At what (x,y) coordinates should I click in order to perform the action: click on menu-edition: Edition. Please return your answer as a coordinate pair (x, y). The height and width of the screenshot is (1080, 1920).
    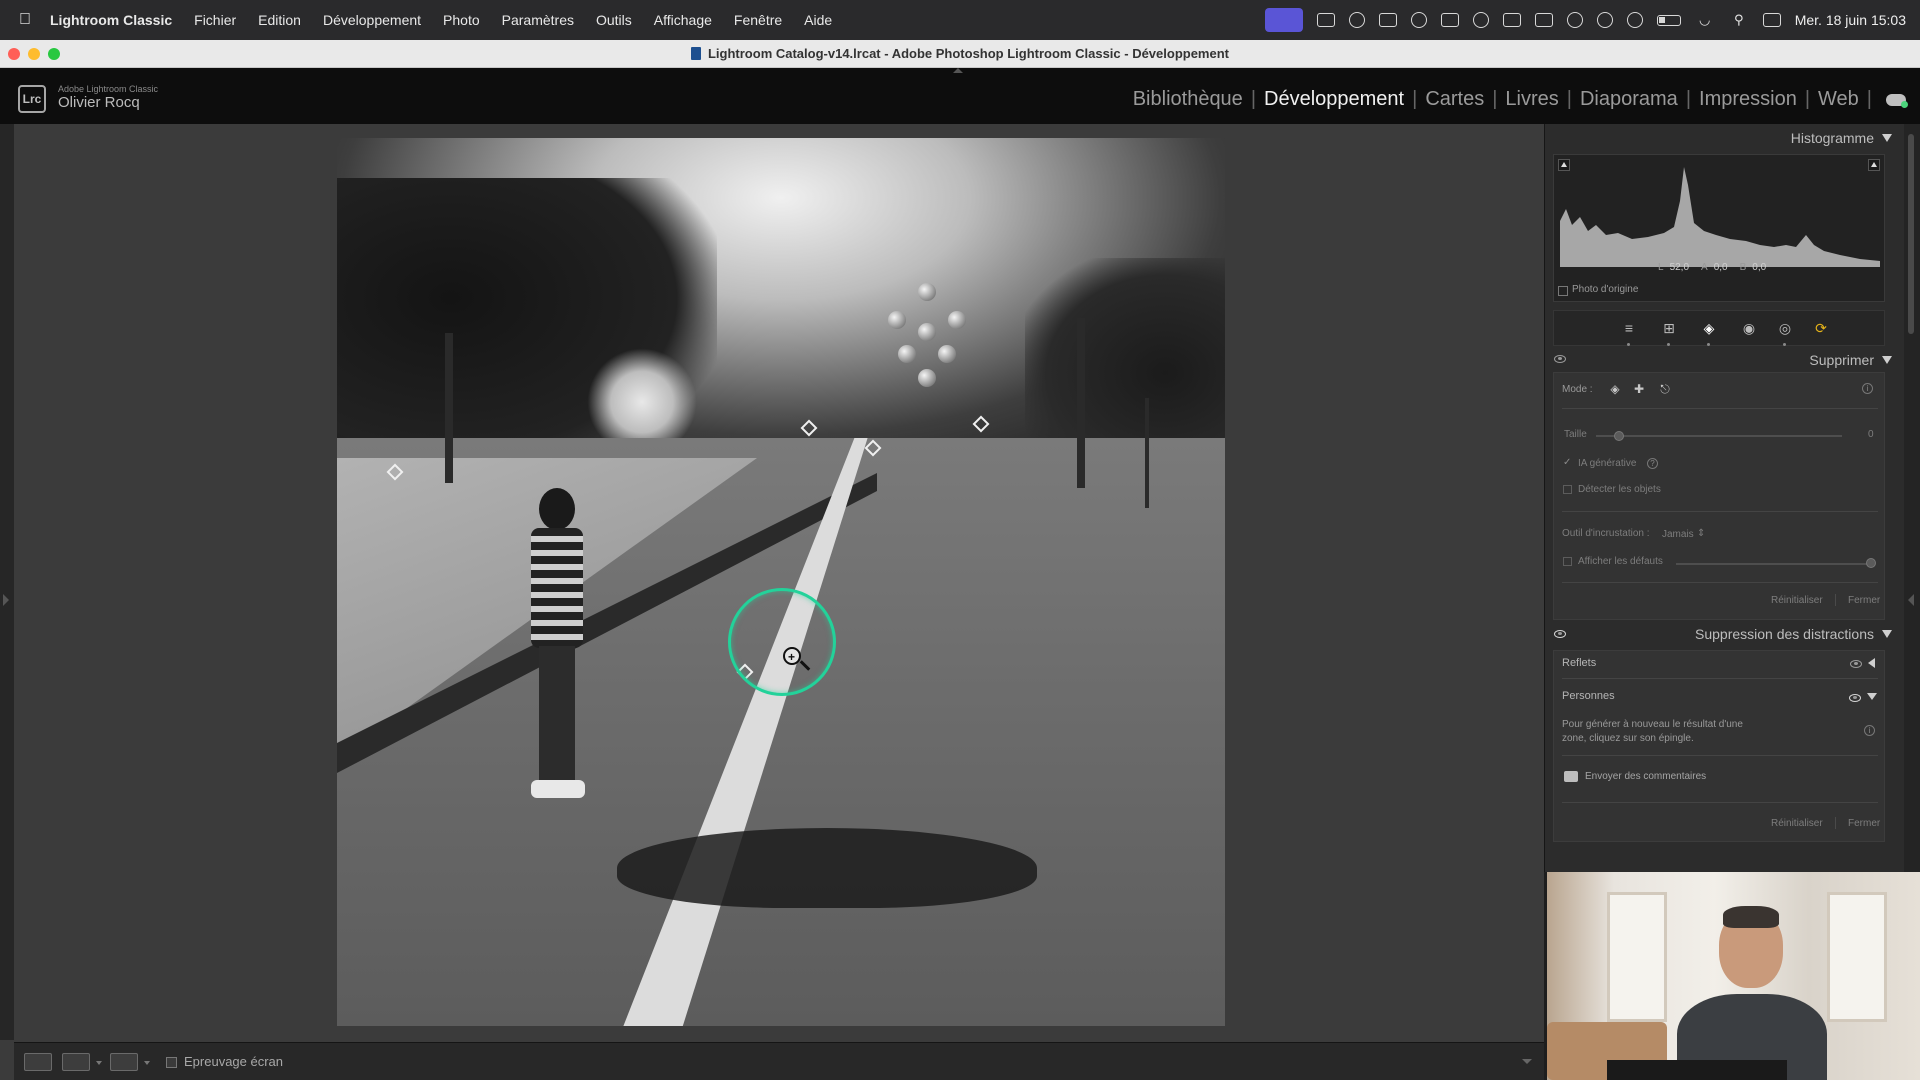
    Looking at the image, I should click on (279, 20).